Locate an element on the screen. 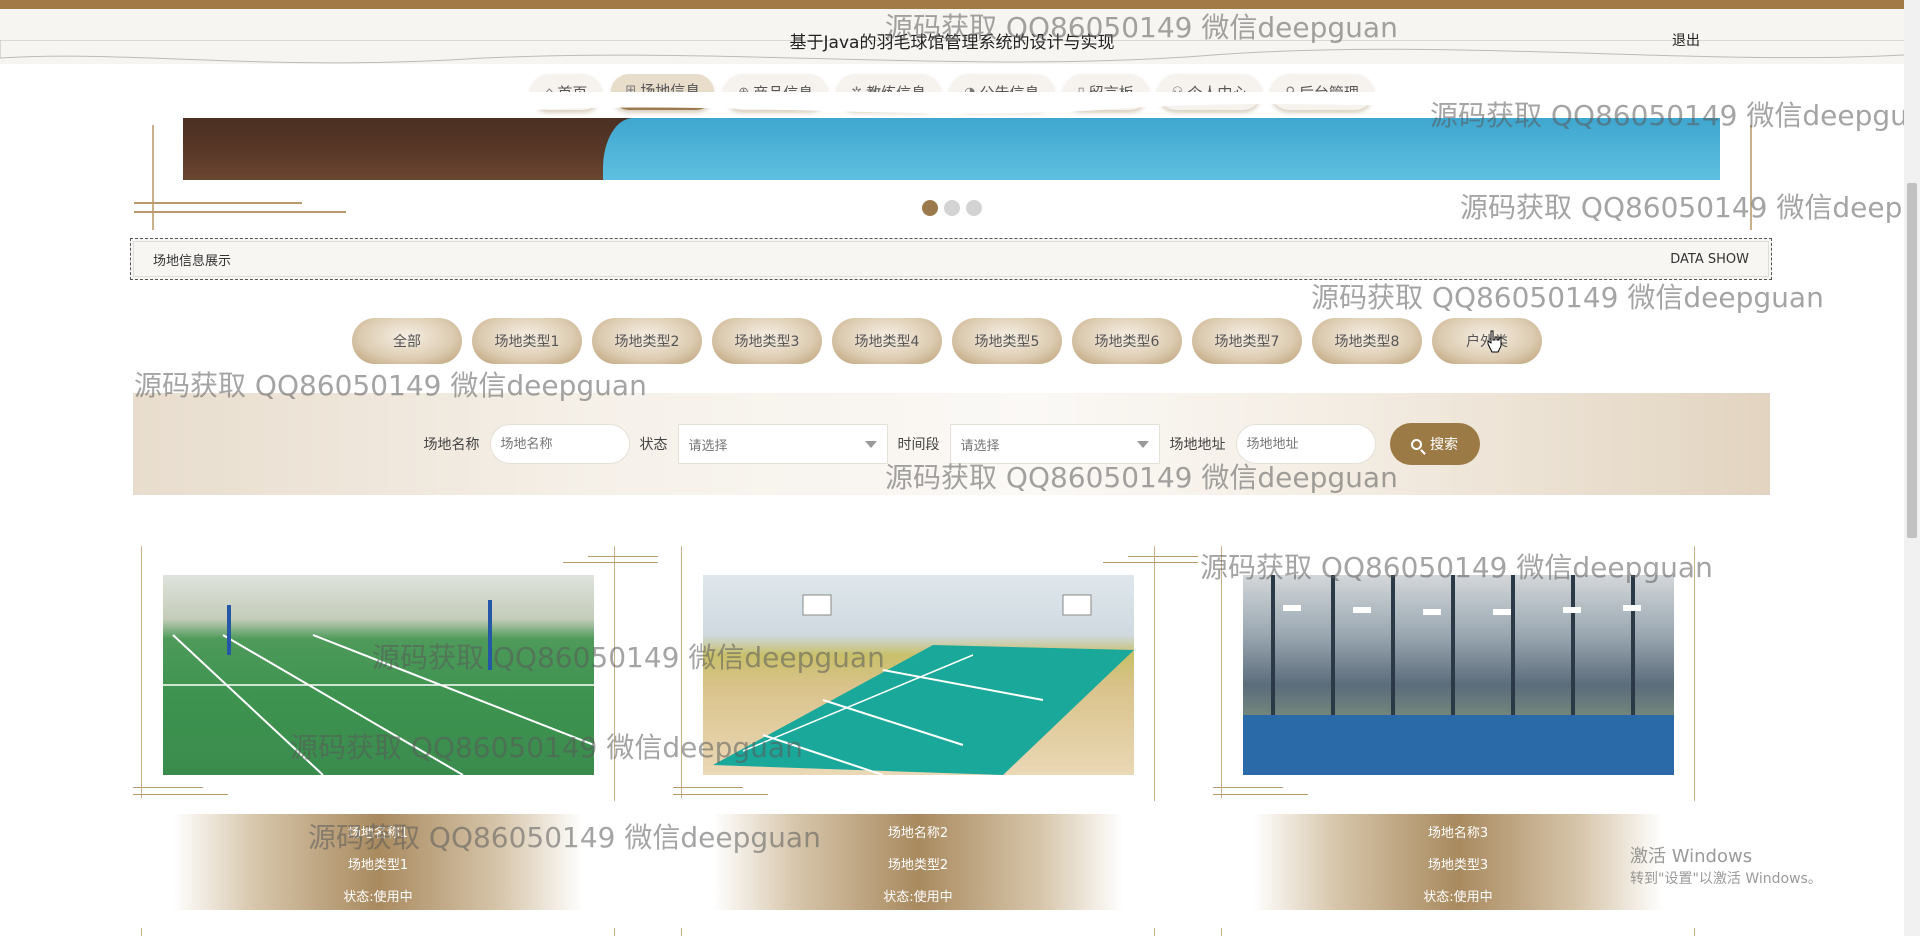  site-title: 基于Java的羽毛球馆管理系统的设计与实现 is located at coordinates (952, 43).